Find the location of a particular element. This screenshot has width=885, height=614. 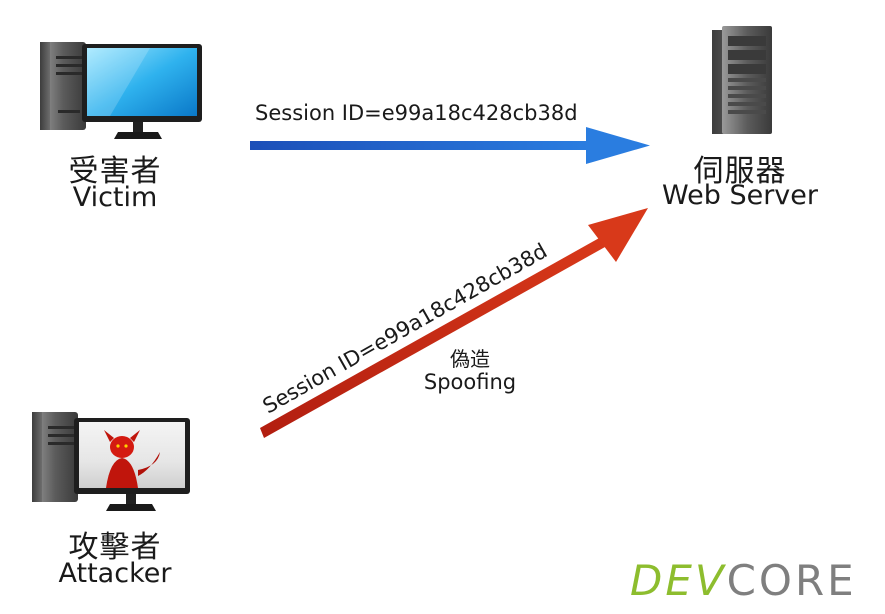

logo-dev: DEV is located at coordinates (678, 580).